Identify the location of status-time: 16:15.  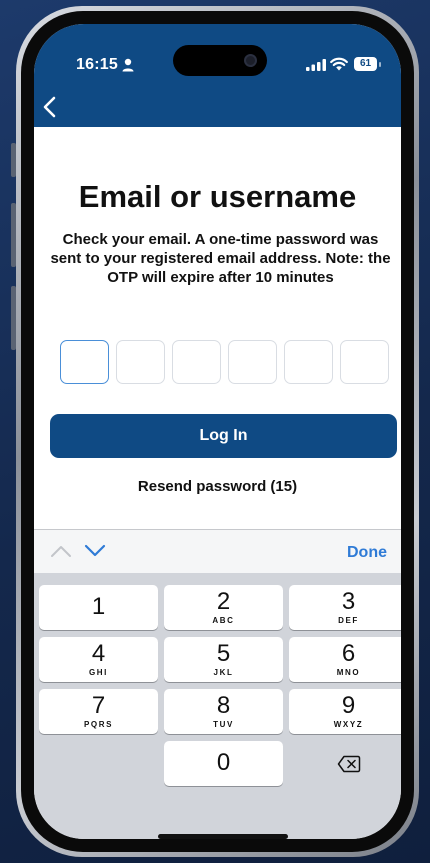
(97, 64).